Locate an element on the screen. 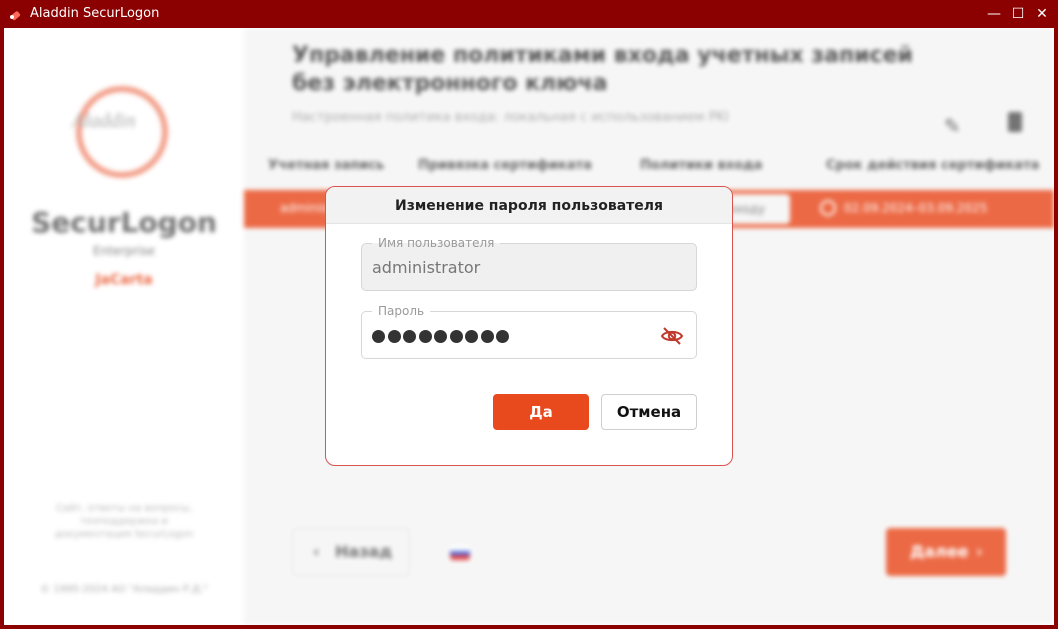  username-field: Имя пользователя administrator is located at coordinates (529, 263).